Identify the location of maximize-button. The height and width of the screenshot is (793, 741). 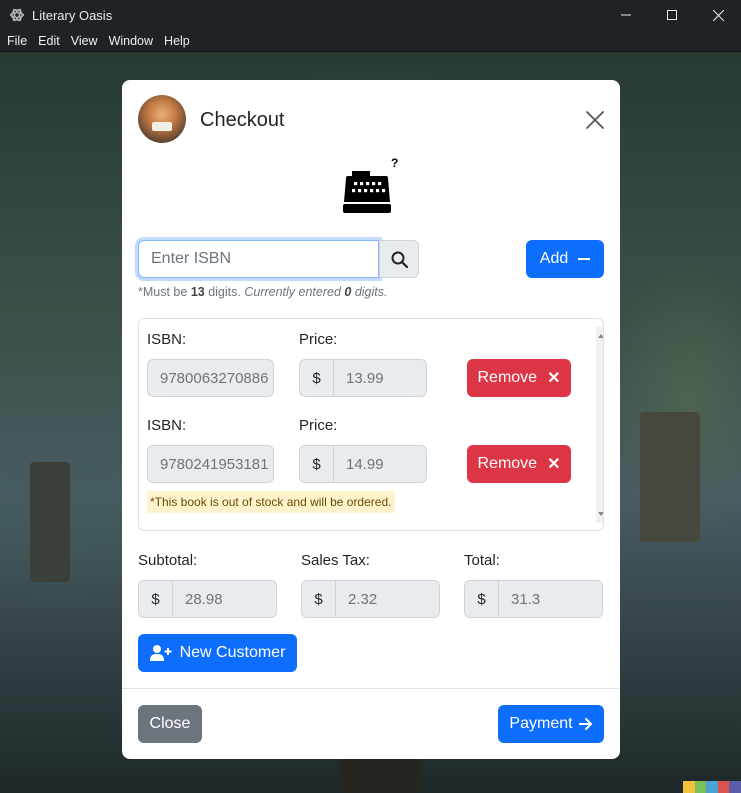
(672, 15).